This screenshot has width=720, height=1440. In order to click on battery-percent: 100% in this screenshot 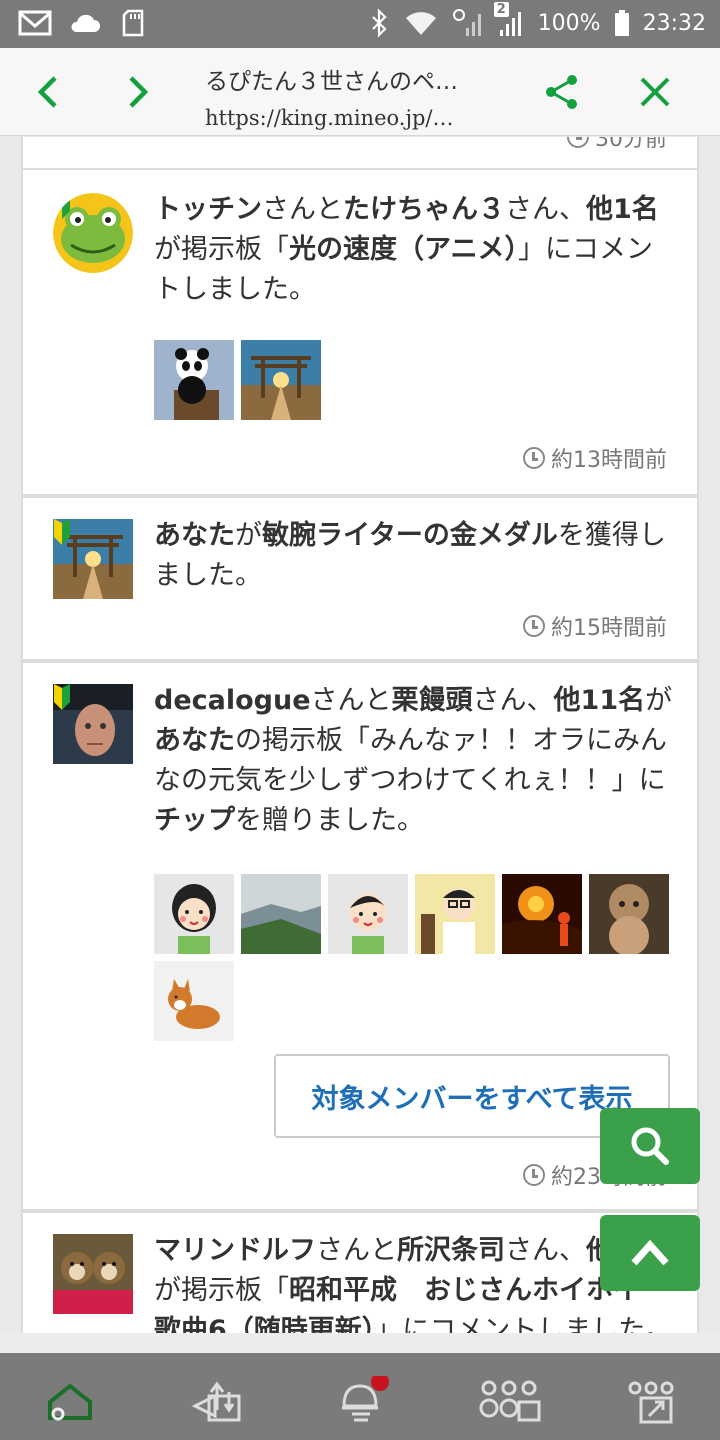, I will do `click(569, 23)`.